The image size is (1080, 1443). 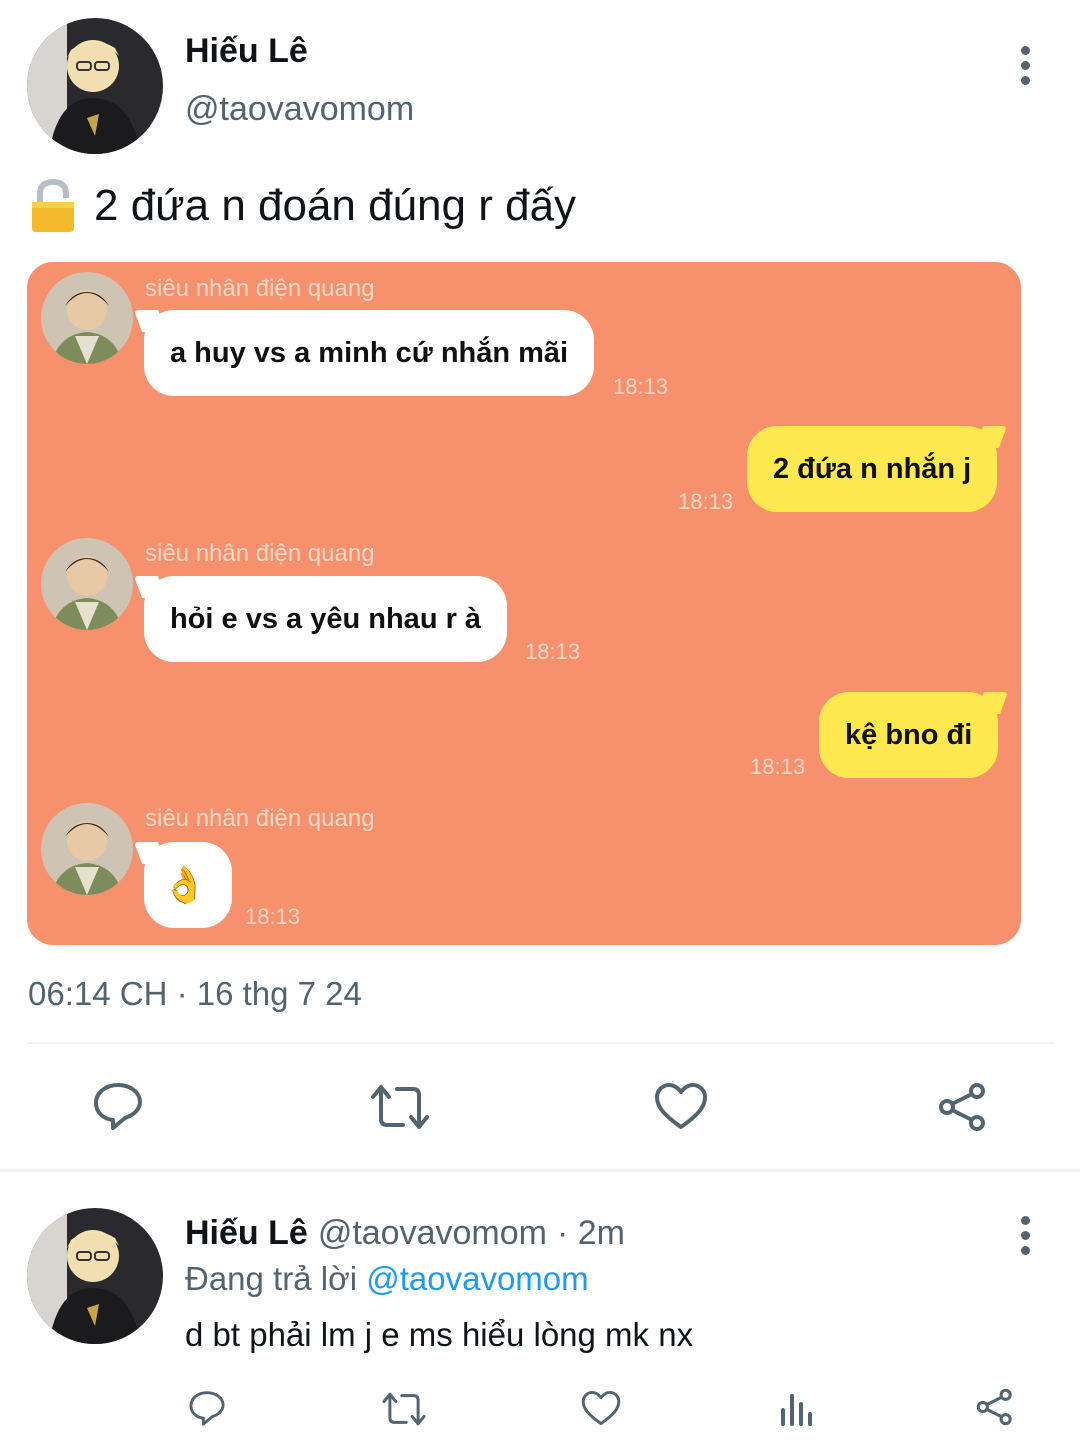 I want to click on replying-to-line: Đang trả lời @taovavomom, so click(x=387, y=1279).